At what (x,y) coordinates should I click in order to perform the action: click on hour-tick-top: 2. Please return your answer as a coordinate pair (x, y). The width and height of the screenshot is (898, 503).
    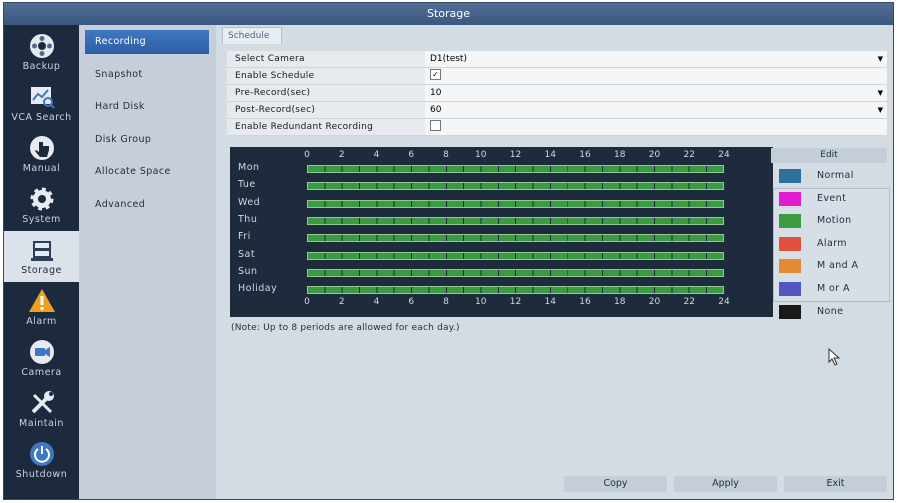
    Looking at the image, I should click on (341, 155).